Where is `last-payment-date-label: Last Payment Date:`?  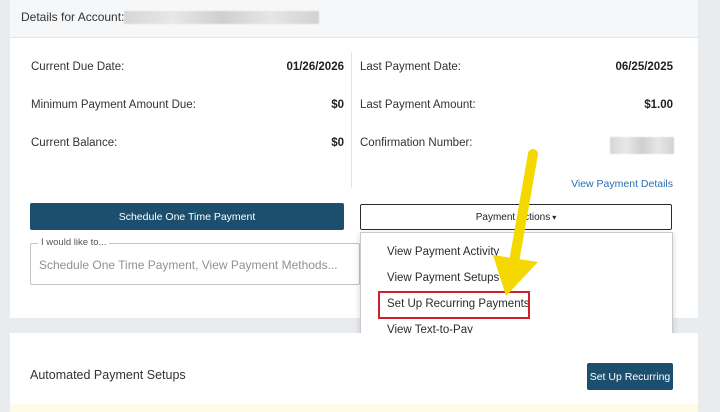
last-payment-date-label: Last Payment Date: is located at coordinates (410, 67).